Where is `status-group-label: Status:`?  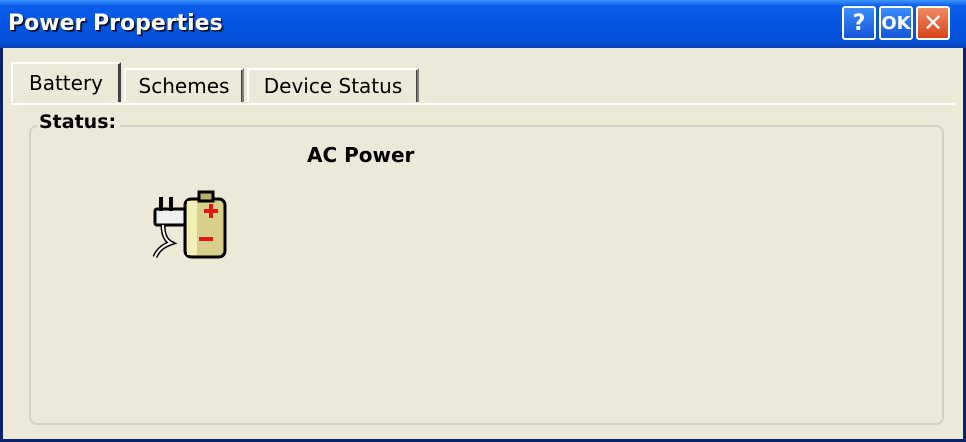 status-group-label: Status: is located at coordinates (79, 122).